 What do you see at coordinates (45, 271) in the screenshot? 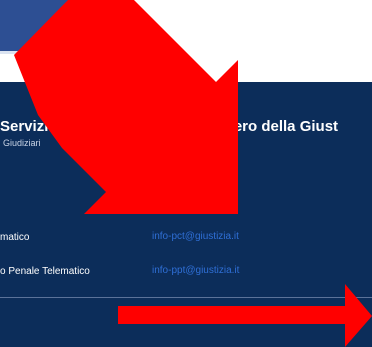
I see `contact-label-ppt: o Penale Telematico` at bounding box center [45, 271].